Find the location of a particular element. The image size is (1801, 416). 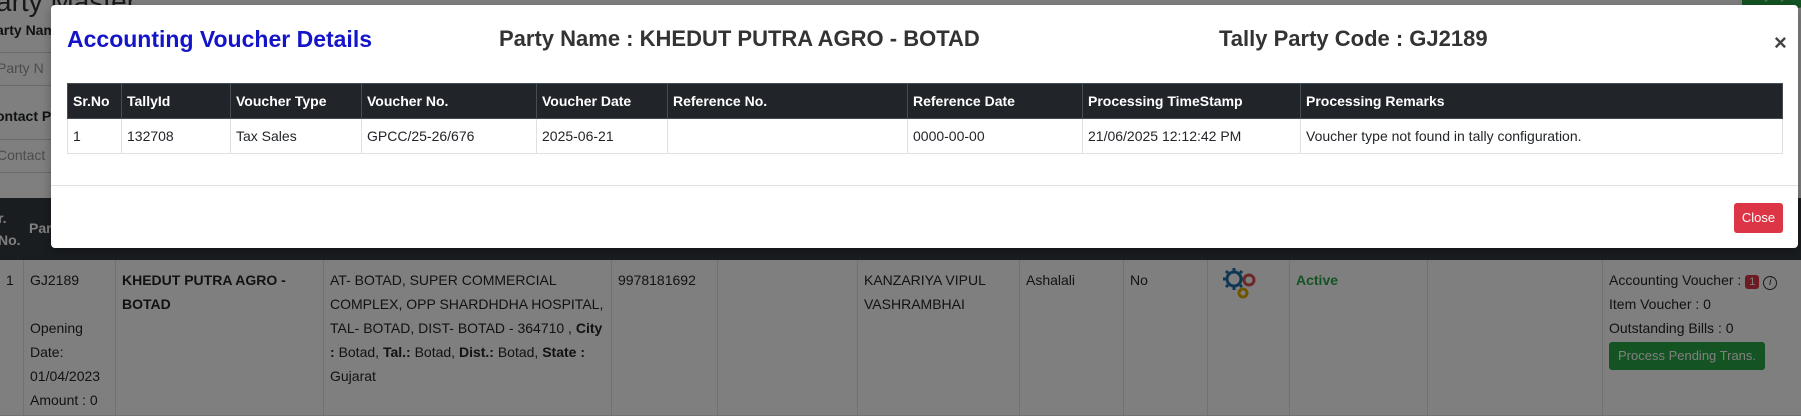

cell-reference-no is located at coordinates (787, 136).